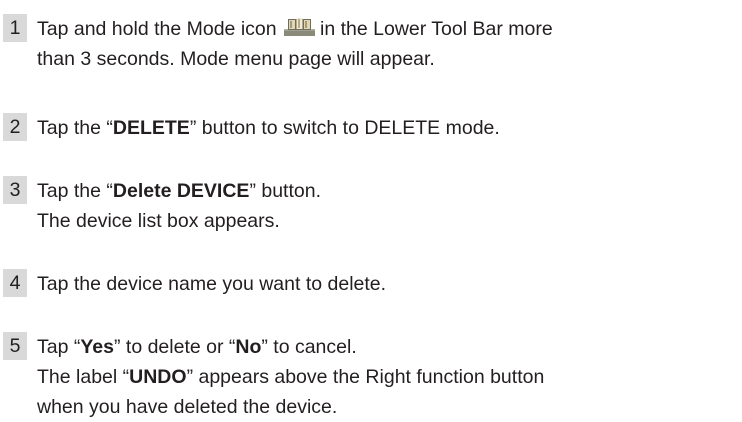 The image size is (742, 422). What do you see at coordinates (387, 191) in the screenshot?
I see `step-3-line-1: Tap the “Delete DEVICE” button.` at bounding box center [387, 191].